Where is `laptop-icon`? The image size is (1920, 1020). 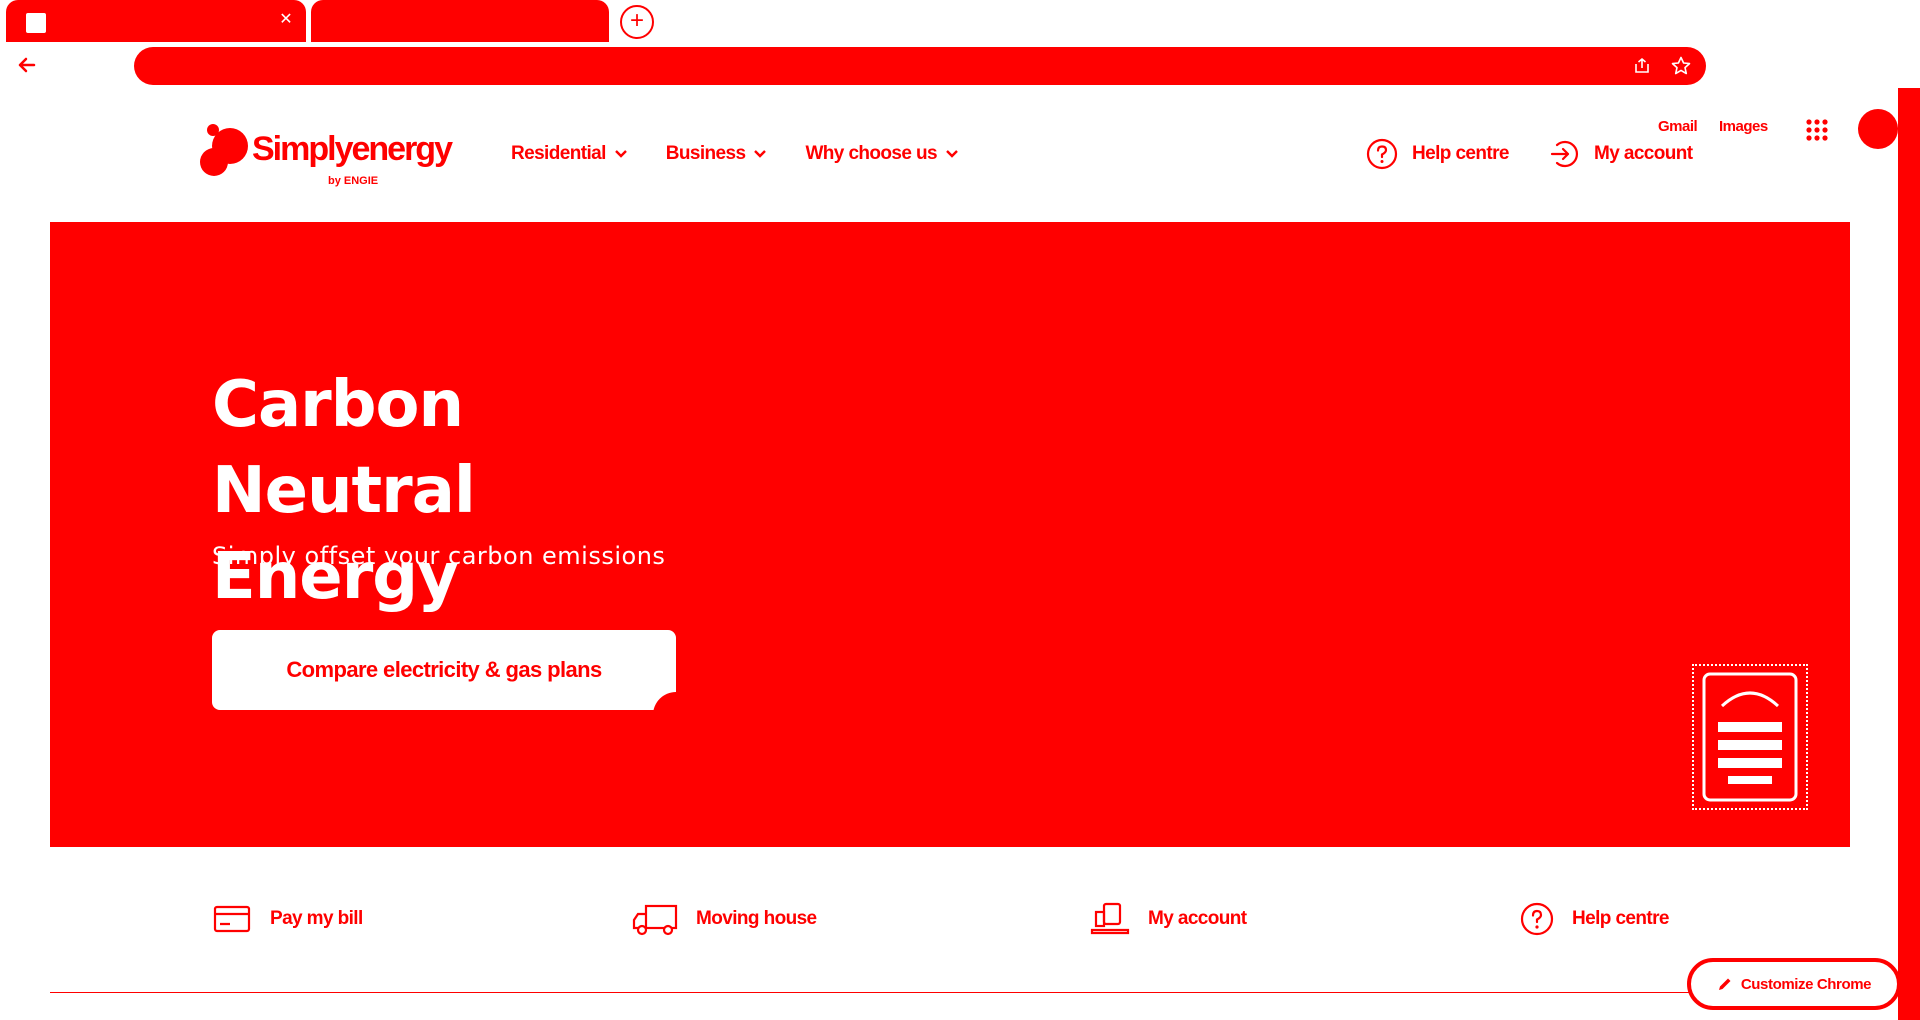
laptop-icon is located at coordinates (1110, 918).